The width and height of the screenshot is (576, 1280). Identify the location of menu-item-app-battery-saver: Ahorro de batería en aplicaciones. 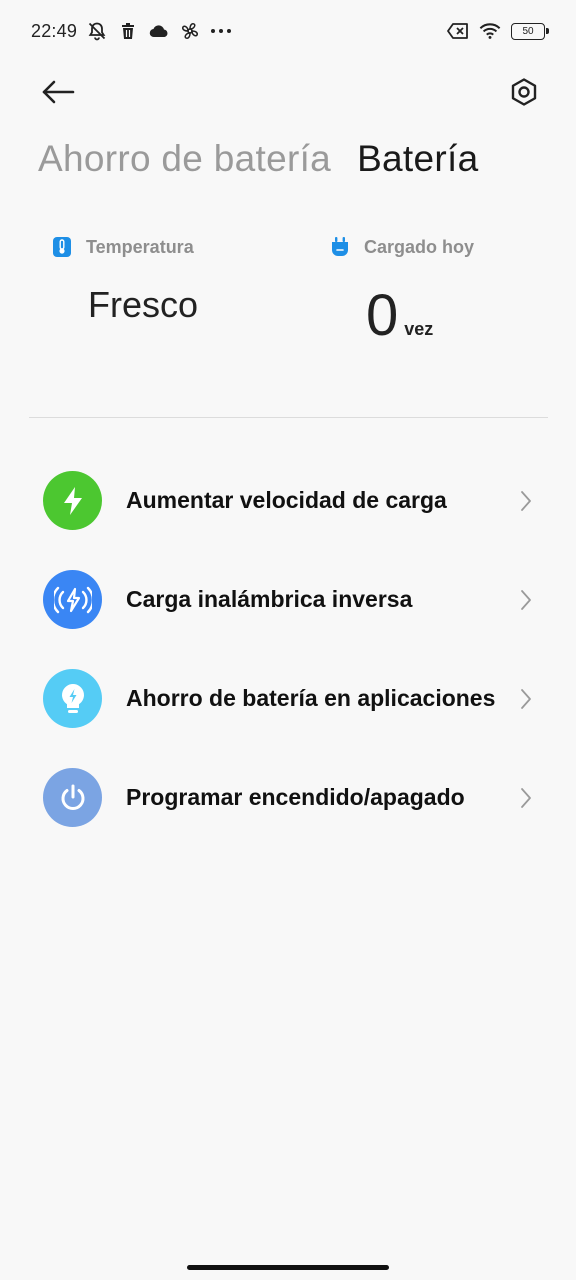
(288, 698).